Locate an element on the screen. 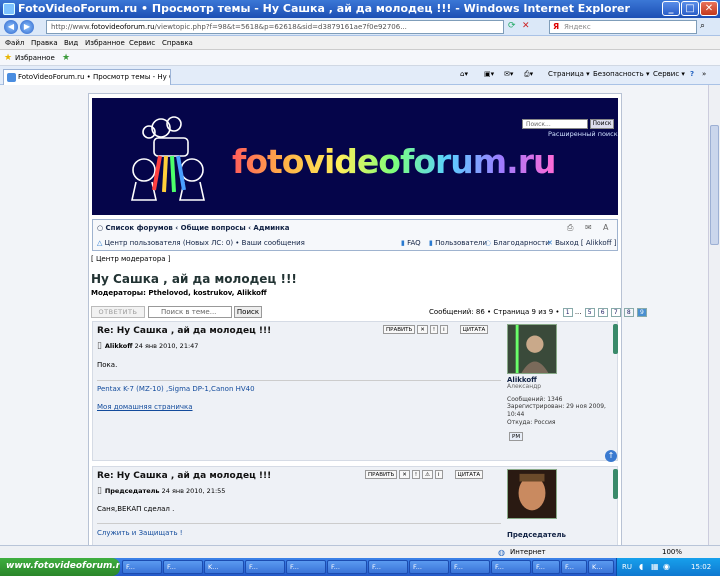 The width and height of the screenshot is (720, 576). feeds-icon: ▣▾ is located at coordinates (489, 74).